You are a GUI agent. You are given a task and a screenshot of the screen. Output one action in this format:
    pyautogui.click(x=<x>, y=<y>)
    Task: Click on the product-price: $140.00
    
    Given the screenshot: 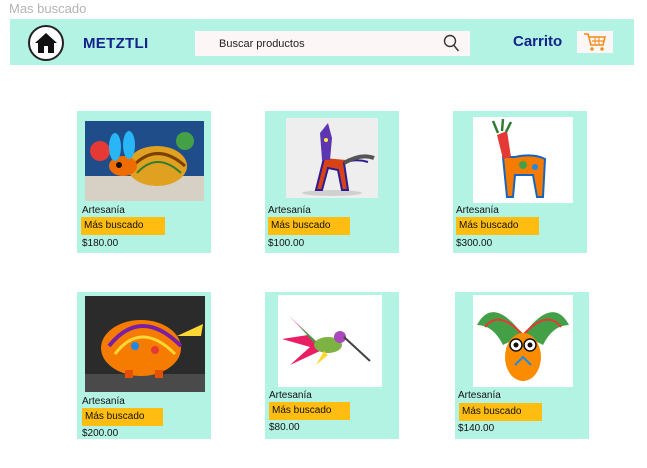 What is the action you would take?
    pyautogui.click(x=476, y=428)
    